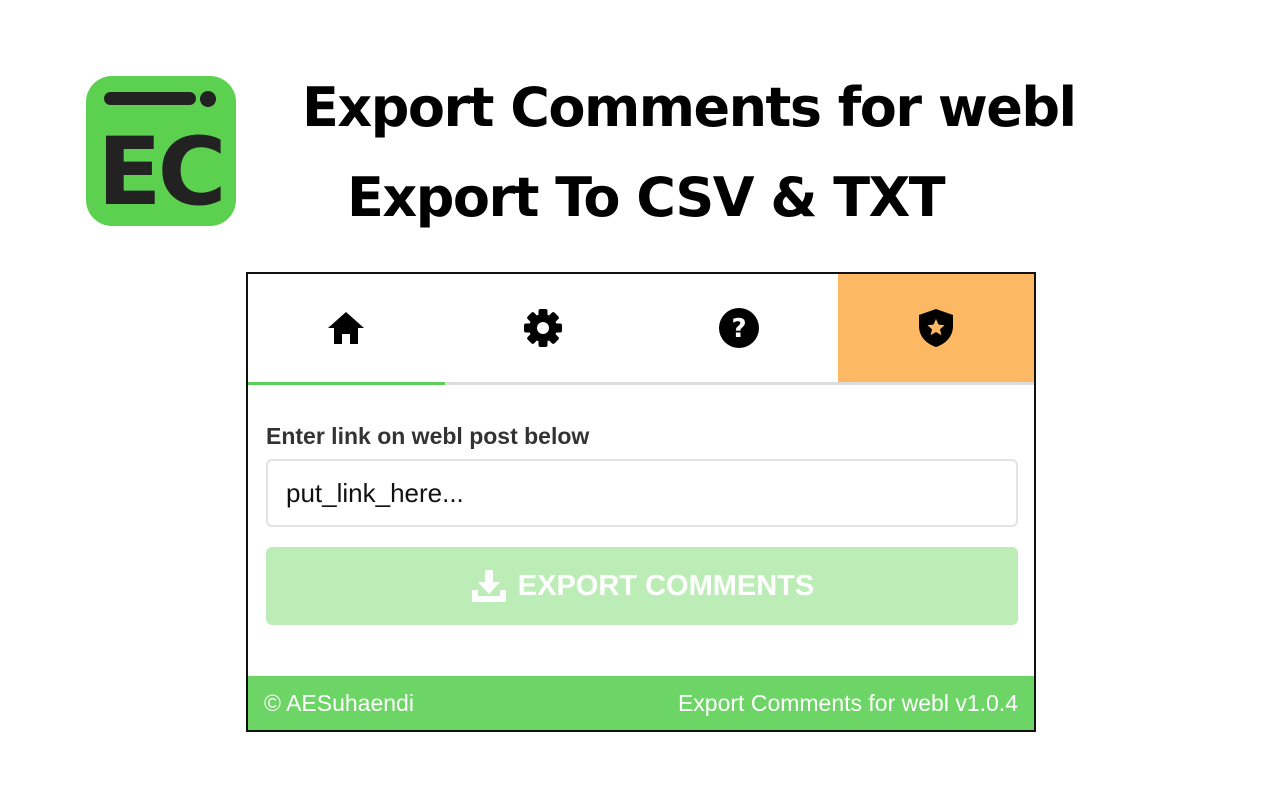 This screenshot has height=800, width=1280. I want to click on logo-text: EC, so click(159, 172).